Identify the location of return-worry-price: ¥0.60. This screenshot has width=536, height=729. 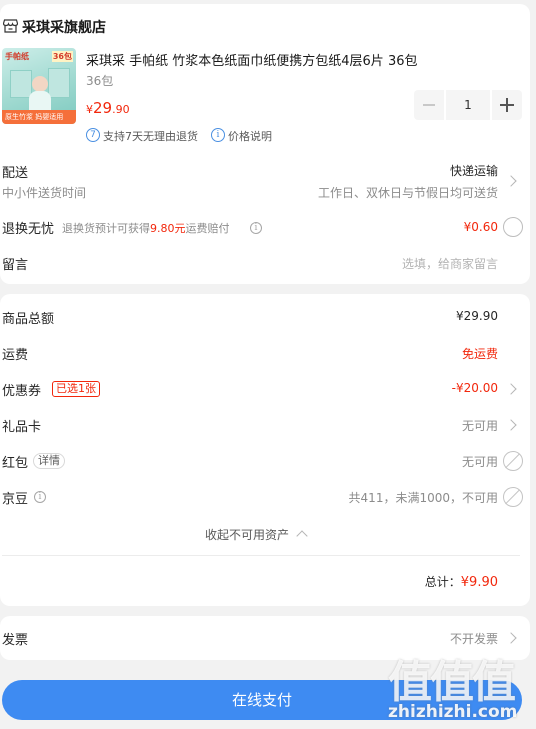
(480, 227).